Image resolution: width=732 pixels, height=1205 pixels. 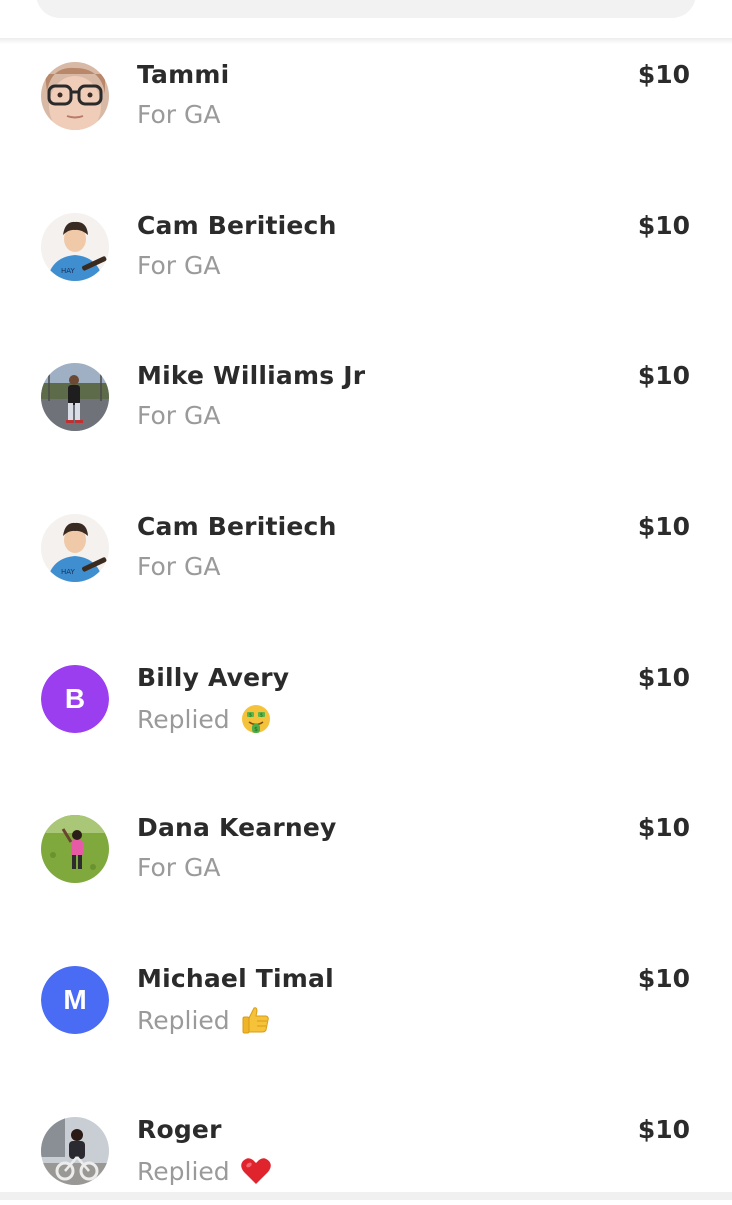 What do you see at coordinates (256, 1171) in the screenshot?
I see `red-heart-emoji-icon` at bounding box center [256, 1171].